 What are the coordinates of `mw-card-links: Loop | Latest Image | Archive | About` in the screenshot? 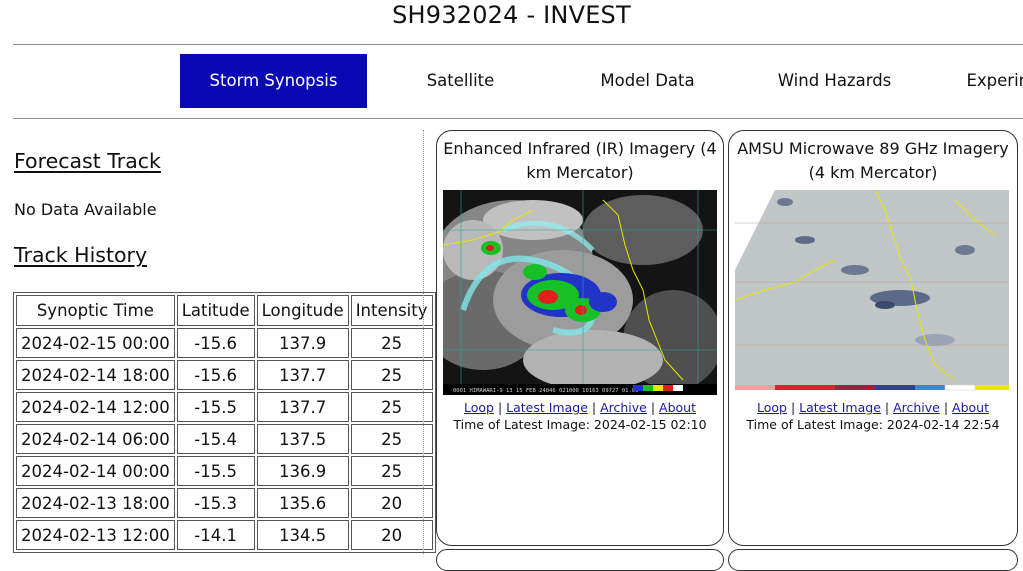 It's located at (873, 407).